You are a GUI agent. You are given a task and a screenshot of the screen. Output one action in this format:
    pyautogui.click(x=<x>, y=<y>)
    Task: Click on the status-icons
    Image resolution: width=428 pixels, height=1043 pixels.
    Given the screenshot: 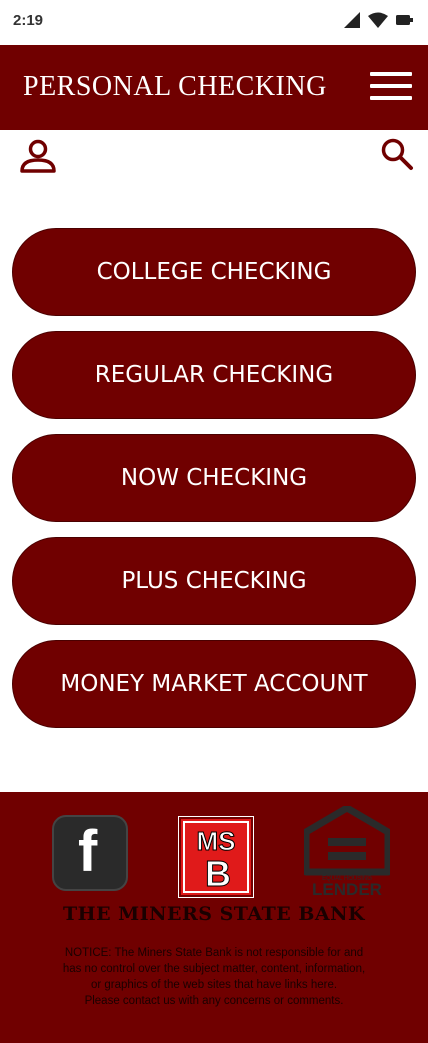 What is the action you would take?
    pyautogui.click(x=379, y=20)
    